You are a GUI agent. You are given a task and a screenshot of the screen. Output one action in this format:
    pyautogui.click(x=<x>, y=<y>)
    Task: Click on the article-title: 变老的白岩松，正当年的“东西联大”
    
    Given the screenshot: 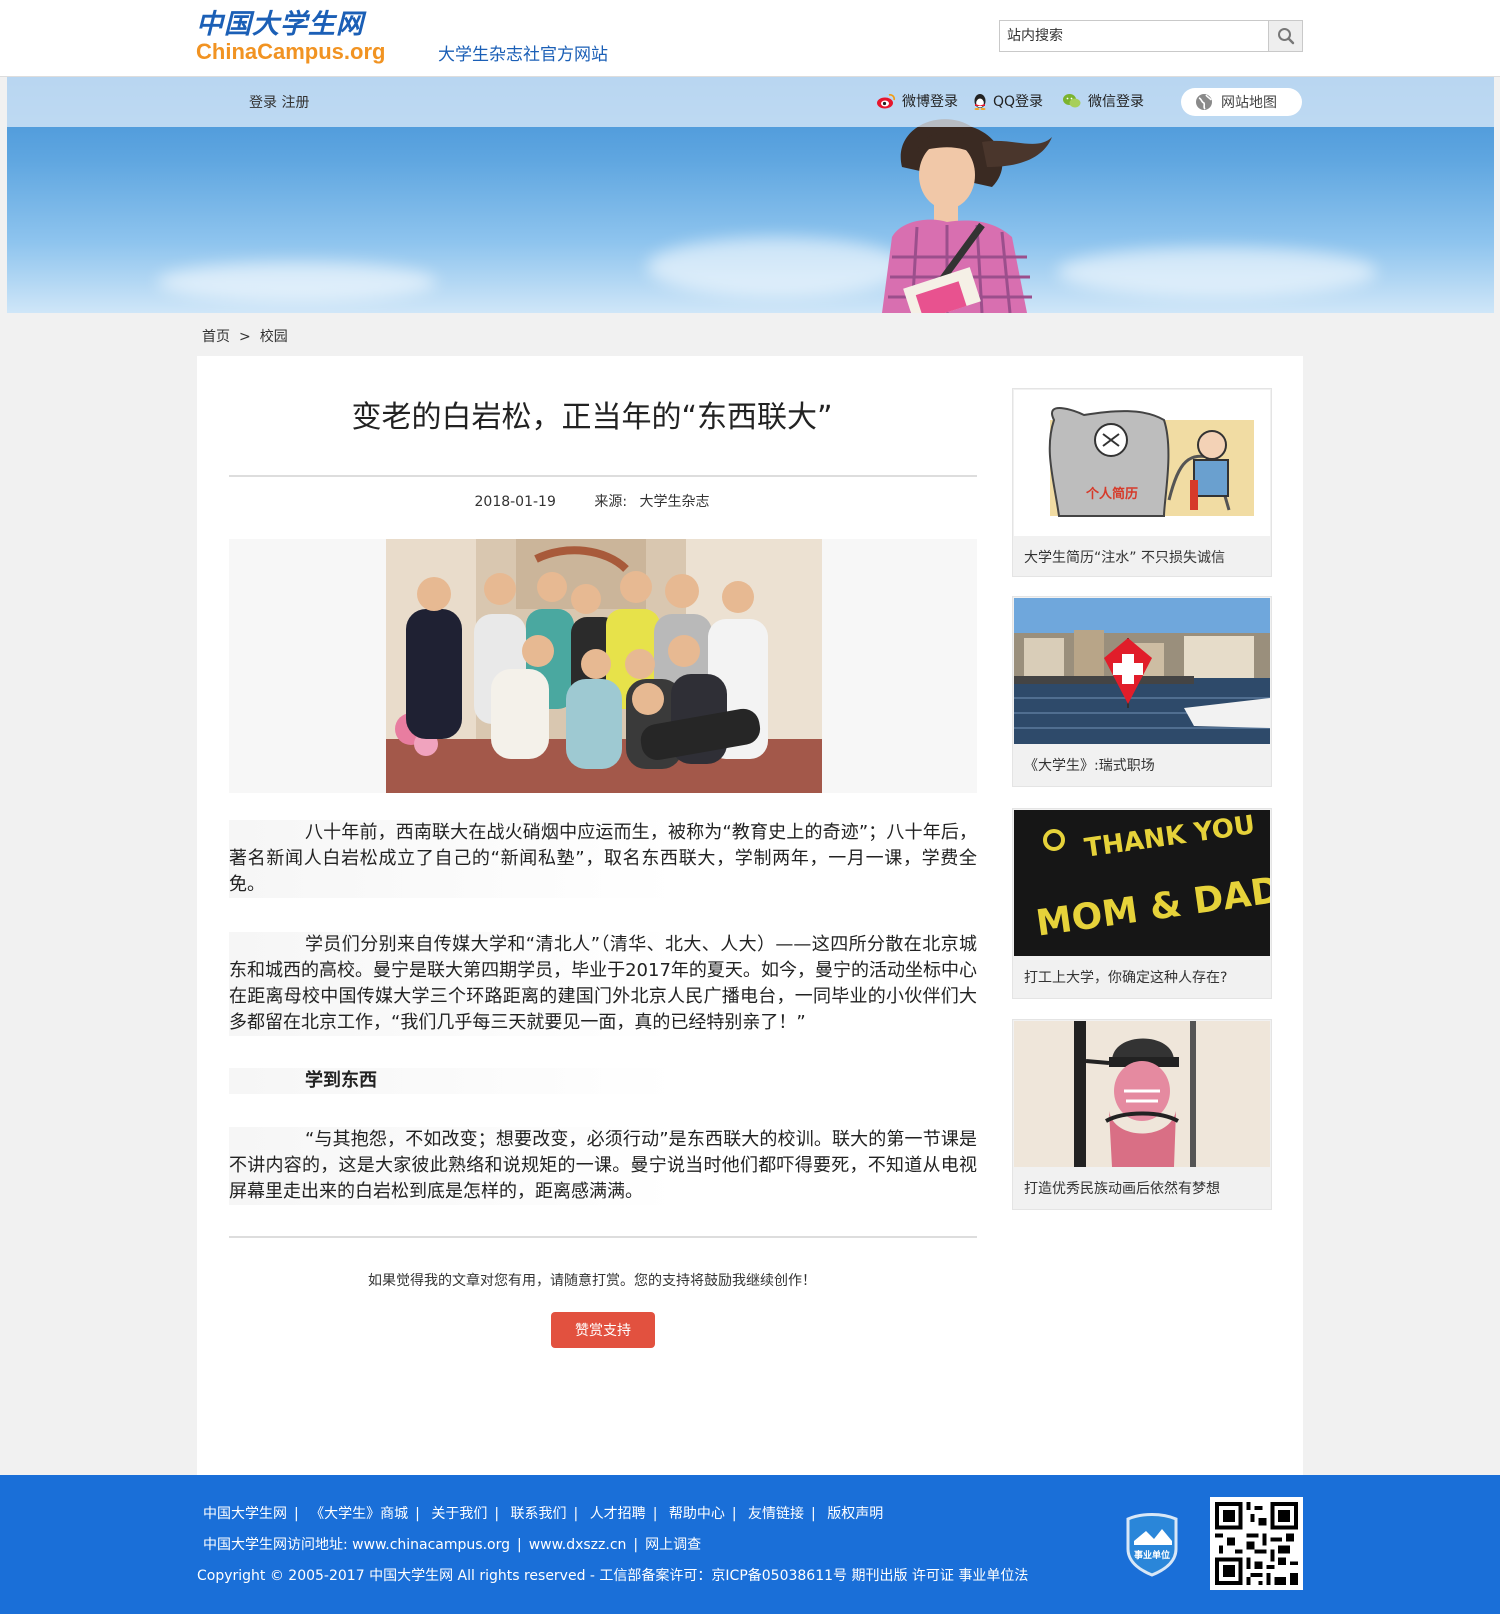 What is the action you would take?
    pyautogui.click(x=592, y=417)
    